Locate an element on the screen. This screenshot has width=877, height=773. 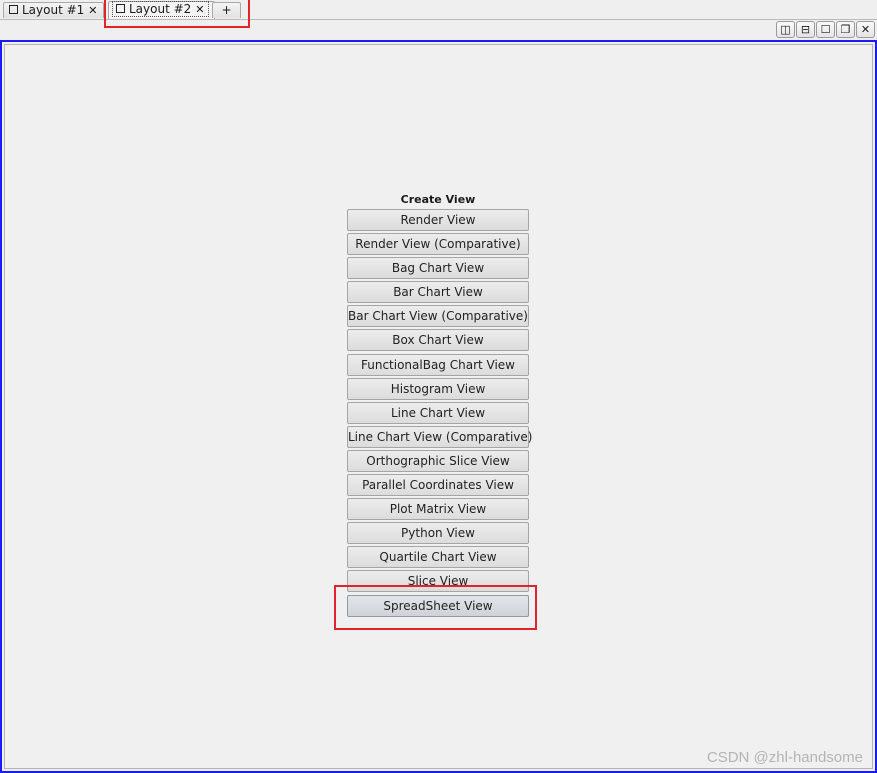
line-chart-view-comparative-button: Line Chart View (Comparative) is located at coordinates (439, 436).